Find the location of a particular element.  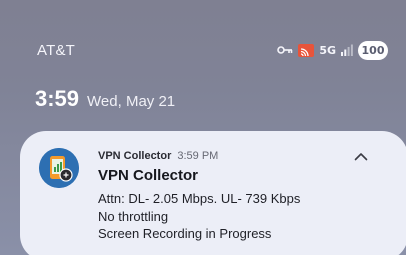

cast-icon is located at coordinates (306, 50).